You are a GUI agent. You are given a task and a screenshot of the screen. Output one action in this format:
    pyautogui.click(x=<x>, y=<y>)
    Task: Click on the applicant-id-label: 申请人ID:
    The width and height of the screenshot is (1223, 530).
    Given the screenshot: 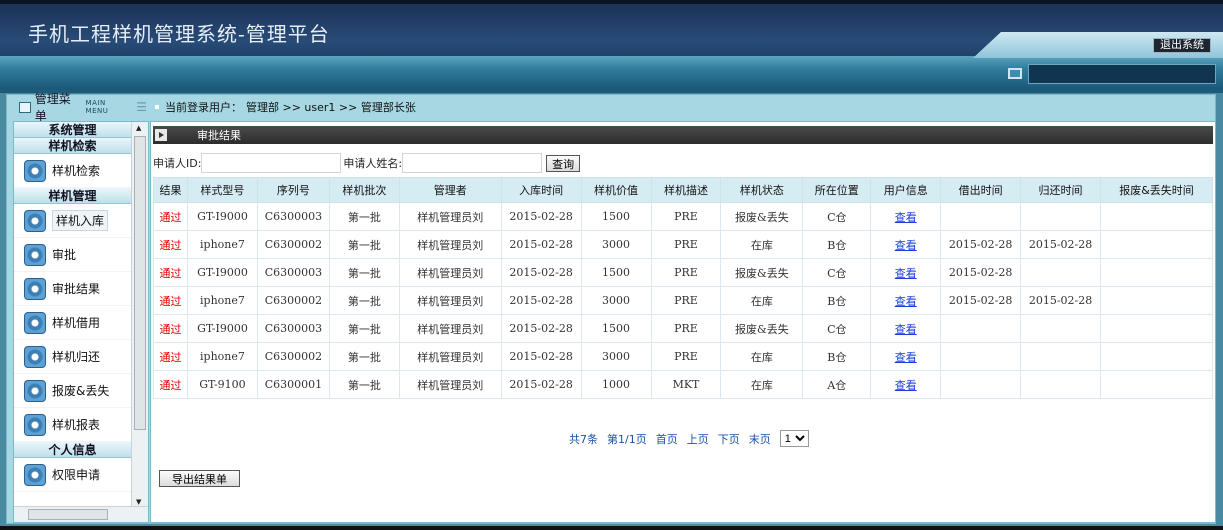 What is the action you would take?
    pyautogui.click(x=177, y=163)
    